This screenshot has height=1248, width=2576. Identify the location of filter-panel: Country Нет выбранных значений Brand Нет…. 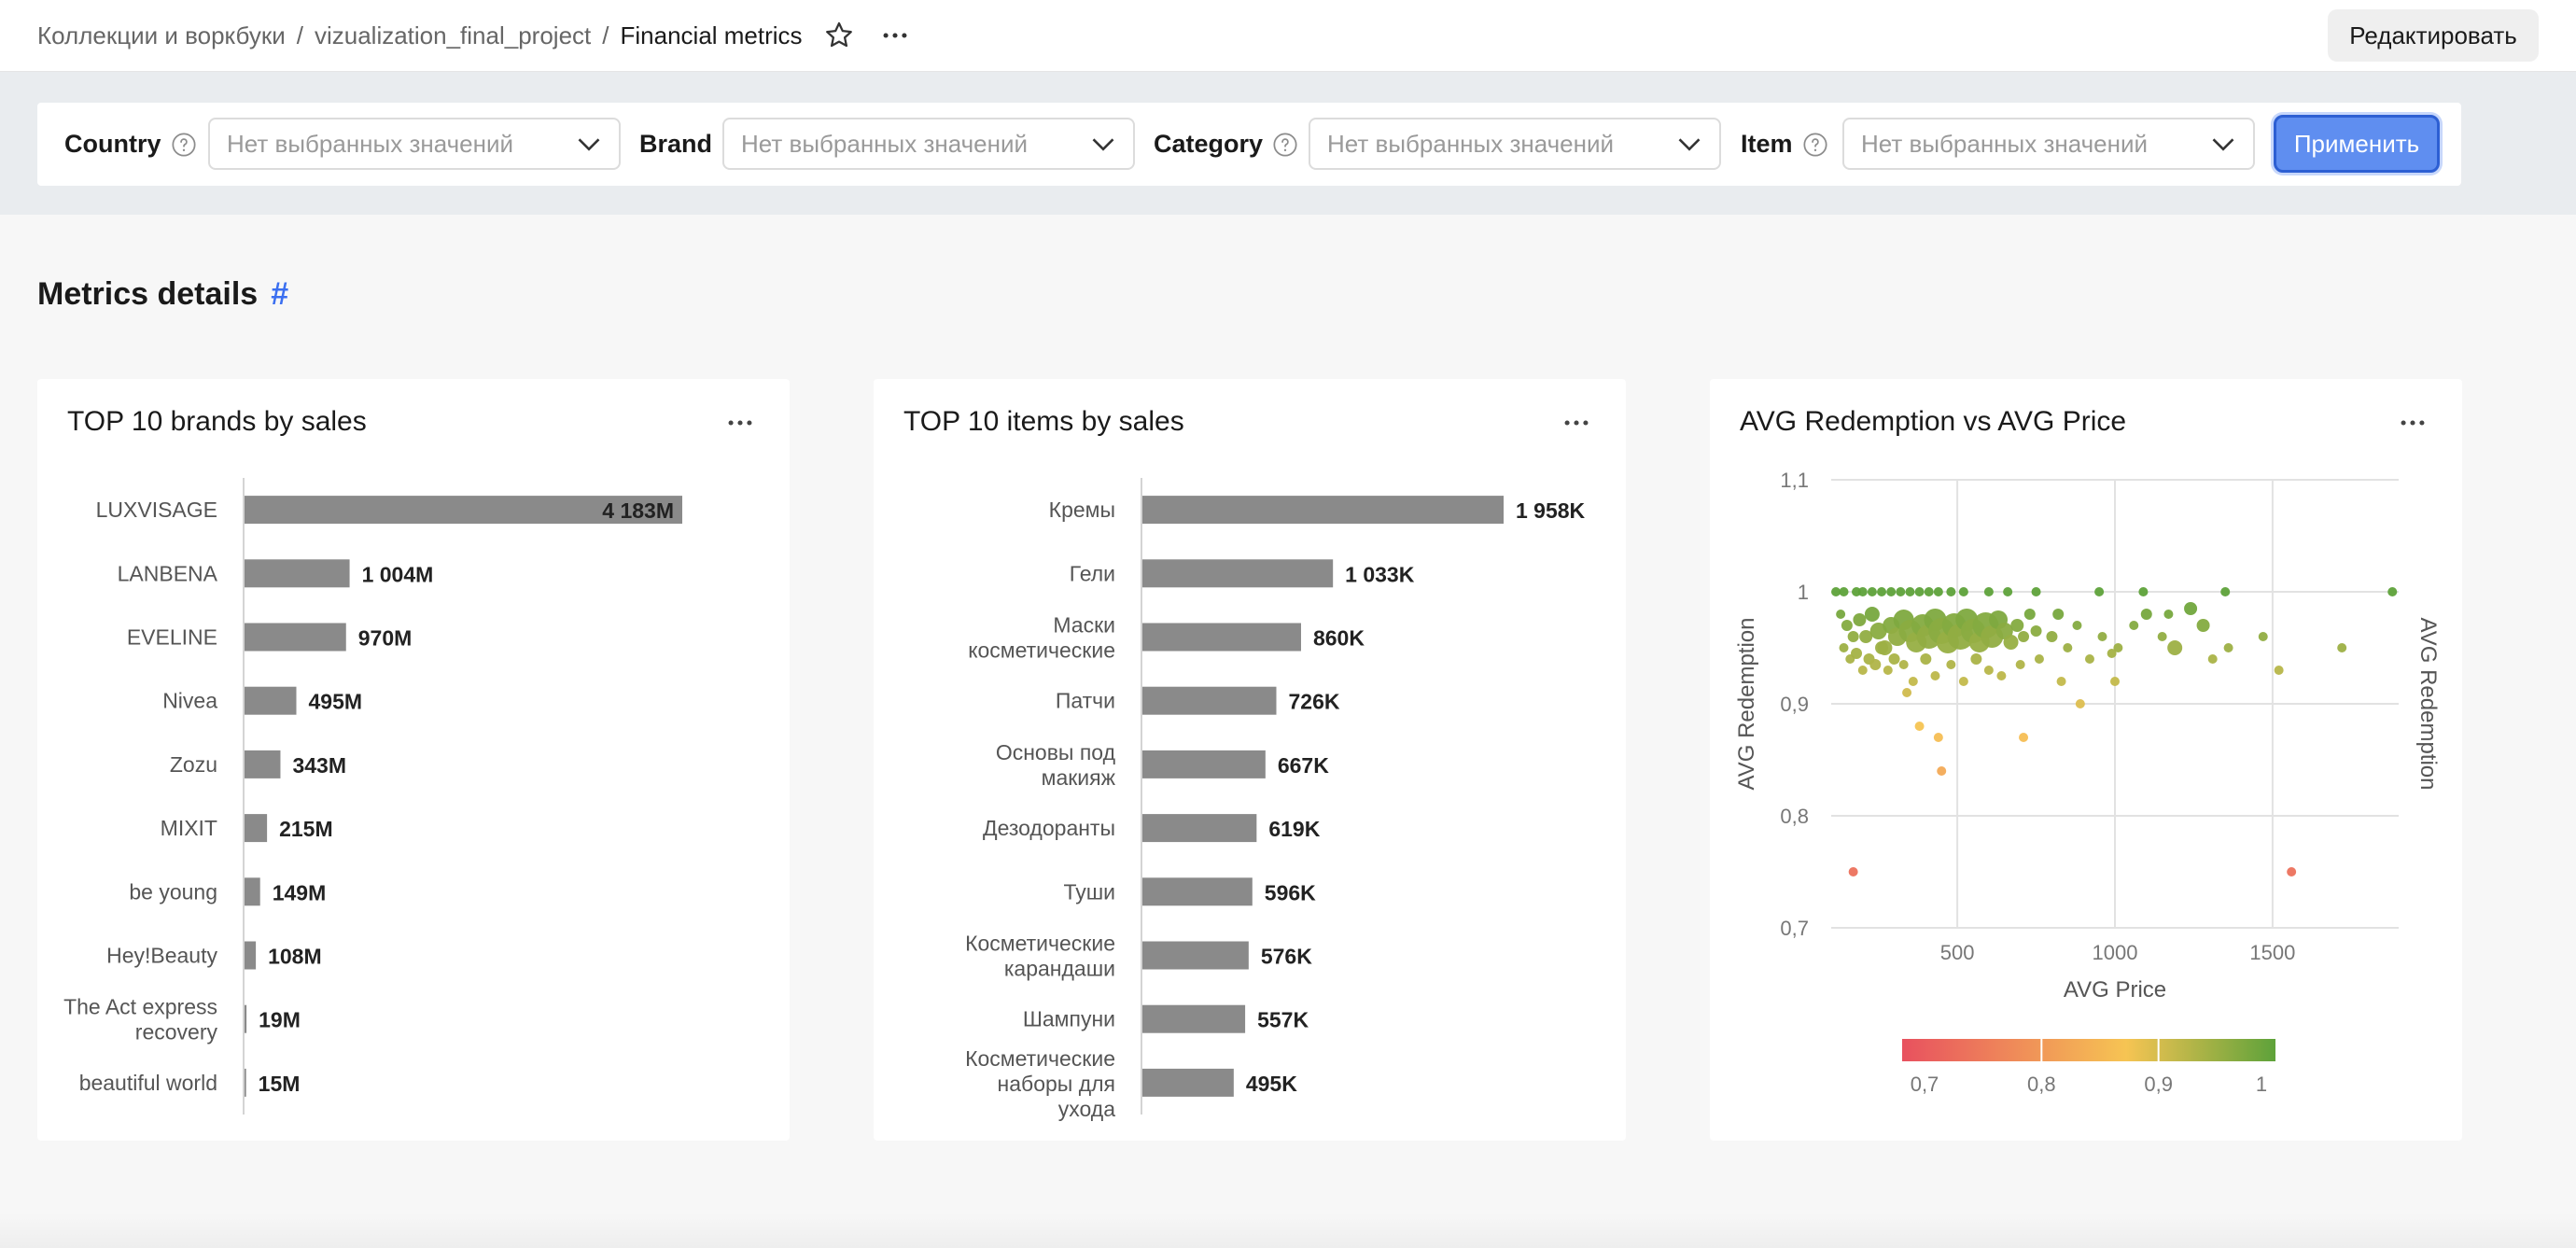
(1249, 145).